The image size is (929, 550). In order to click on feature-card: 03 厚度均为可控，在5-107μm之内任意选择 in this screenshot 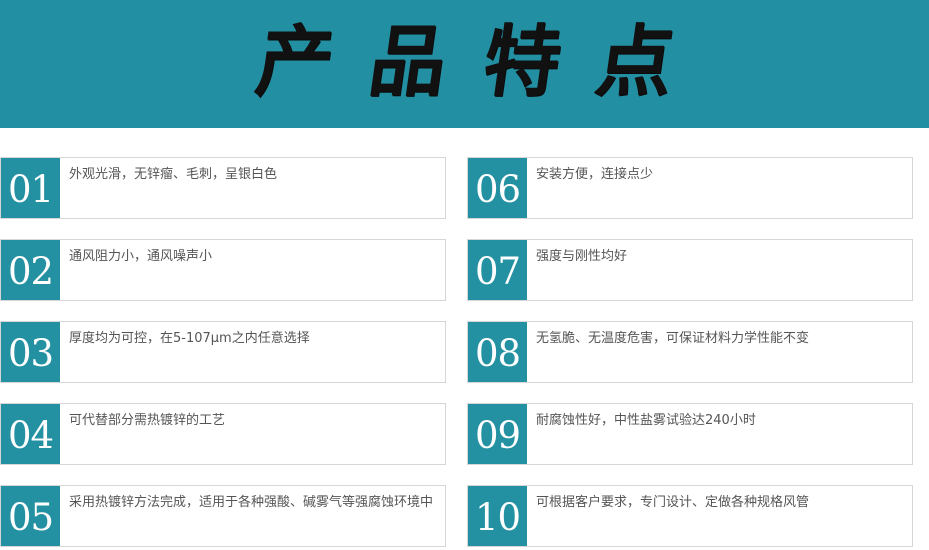, I will do `click(223, 352)`.